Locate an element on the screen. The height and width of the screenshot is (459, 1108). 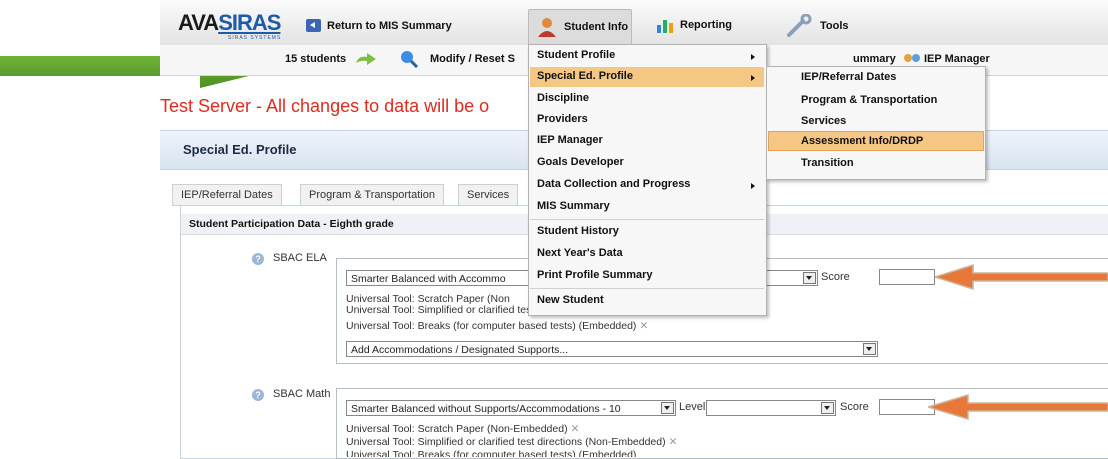
sbac-math-score-label: Score is located at coordinates (854, 407).